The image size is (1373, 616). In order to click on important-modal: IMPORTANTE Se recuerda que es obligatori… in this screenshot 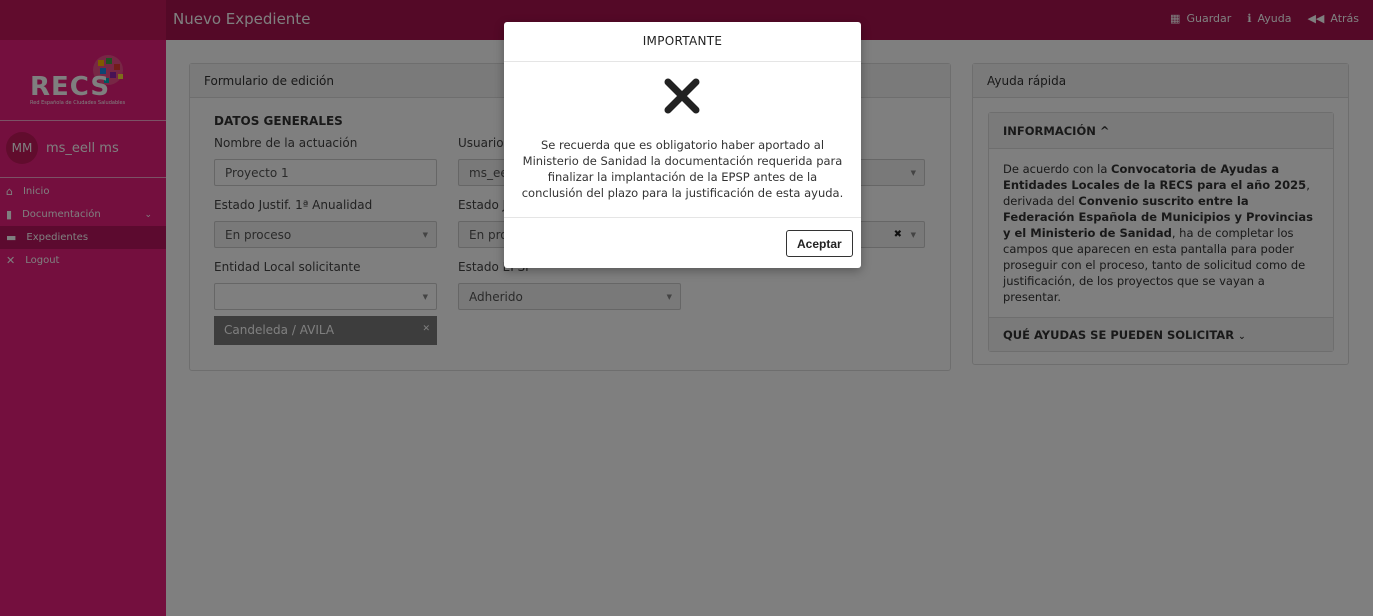, I will do `click(682, 145)`.